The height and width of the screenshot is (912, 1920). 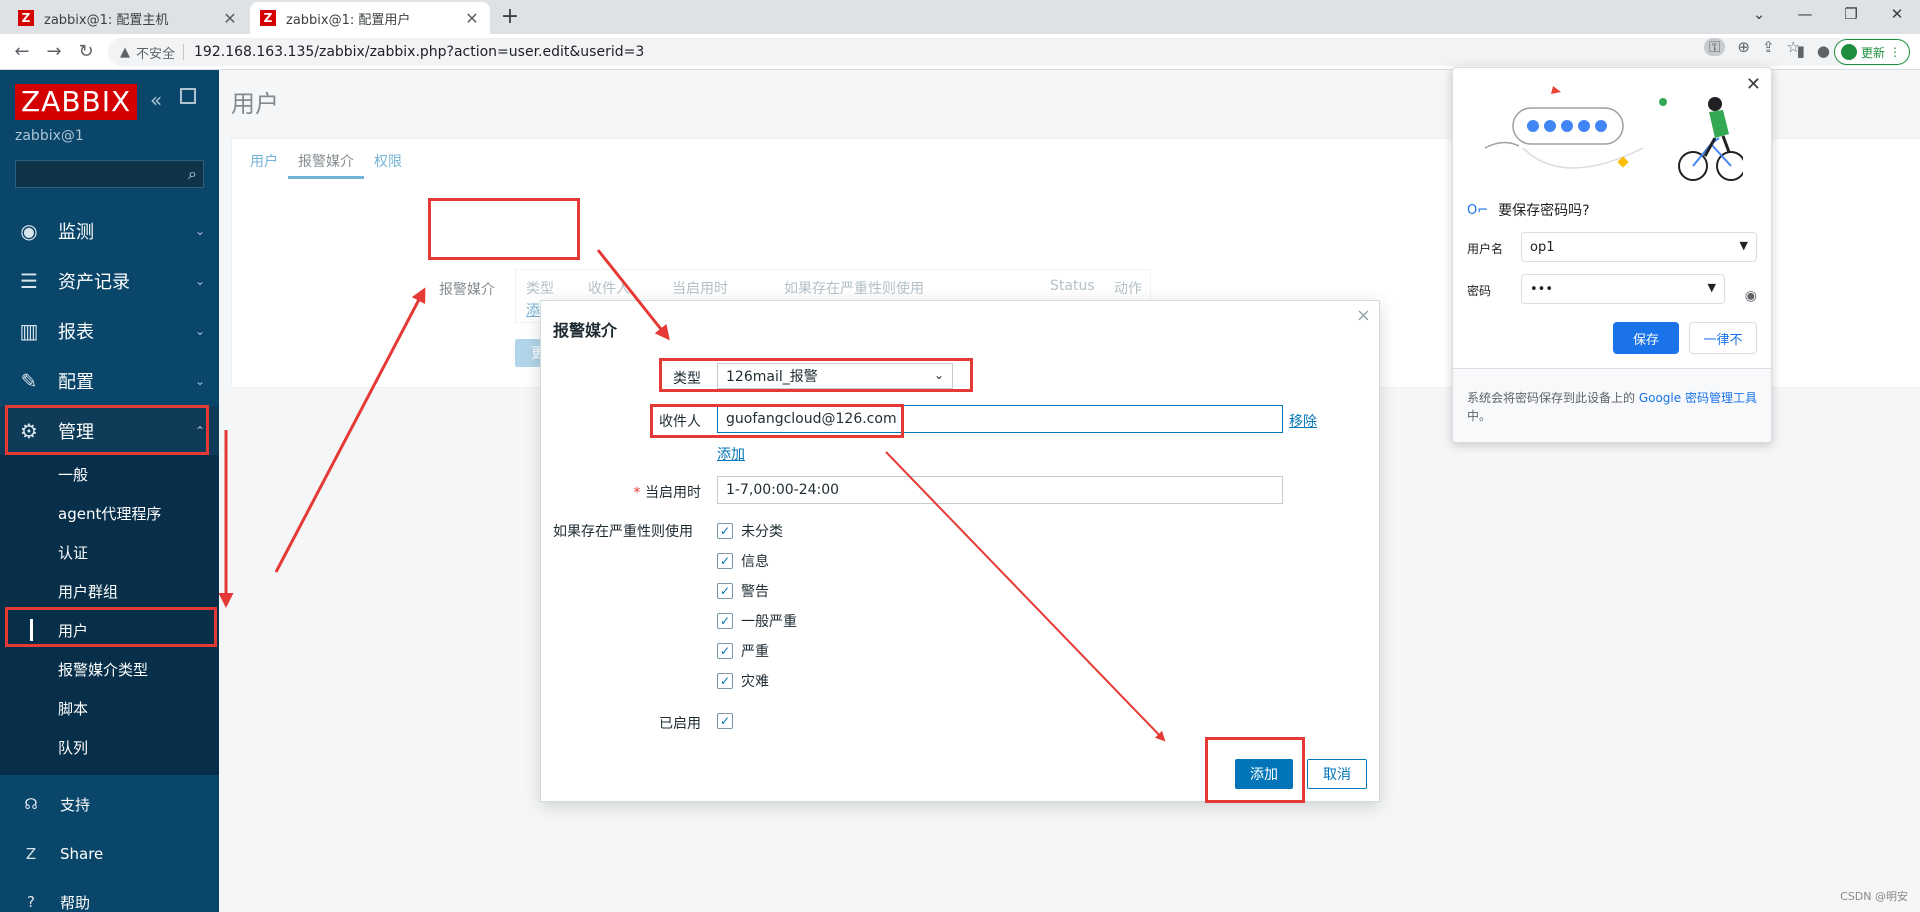 I want to click on omnibox-separator, so click(x=184, y=52).